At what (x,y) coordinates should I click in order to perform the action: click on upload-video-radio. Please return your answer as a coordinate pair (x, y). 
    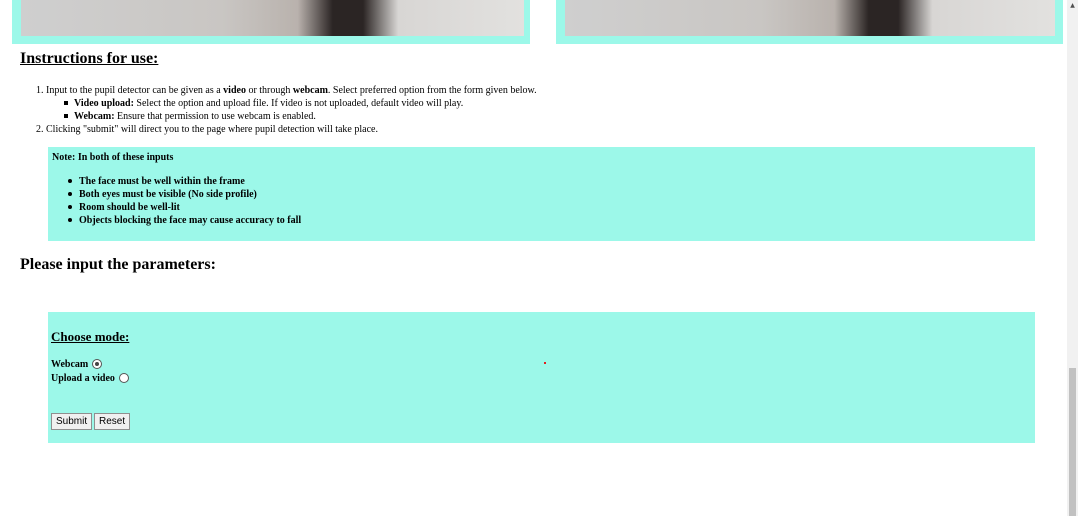
    Looking at the image, I should click on (123, 377).